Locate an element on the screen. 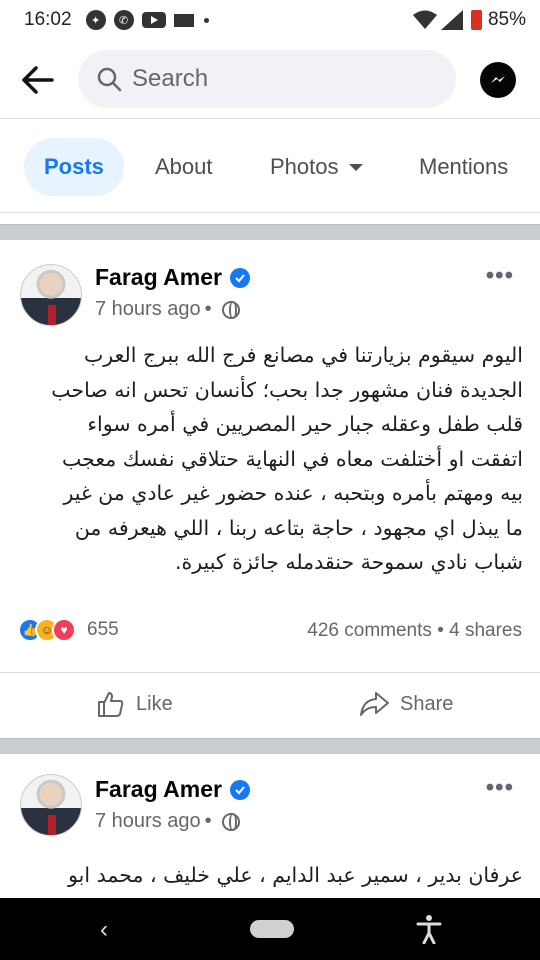 Image resolution: width=540 pixels, height=960 pixels. back-arrow-icon is located at coordinates (38, 80).